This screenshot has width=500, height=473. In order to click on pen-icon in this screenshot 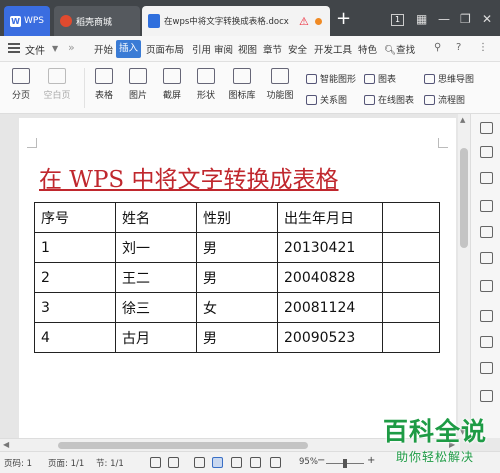, I will do `click(486, 152)`.